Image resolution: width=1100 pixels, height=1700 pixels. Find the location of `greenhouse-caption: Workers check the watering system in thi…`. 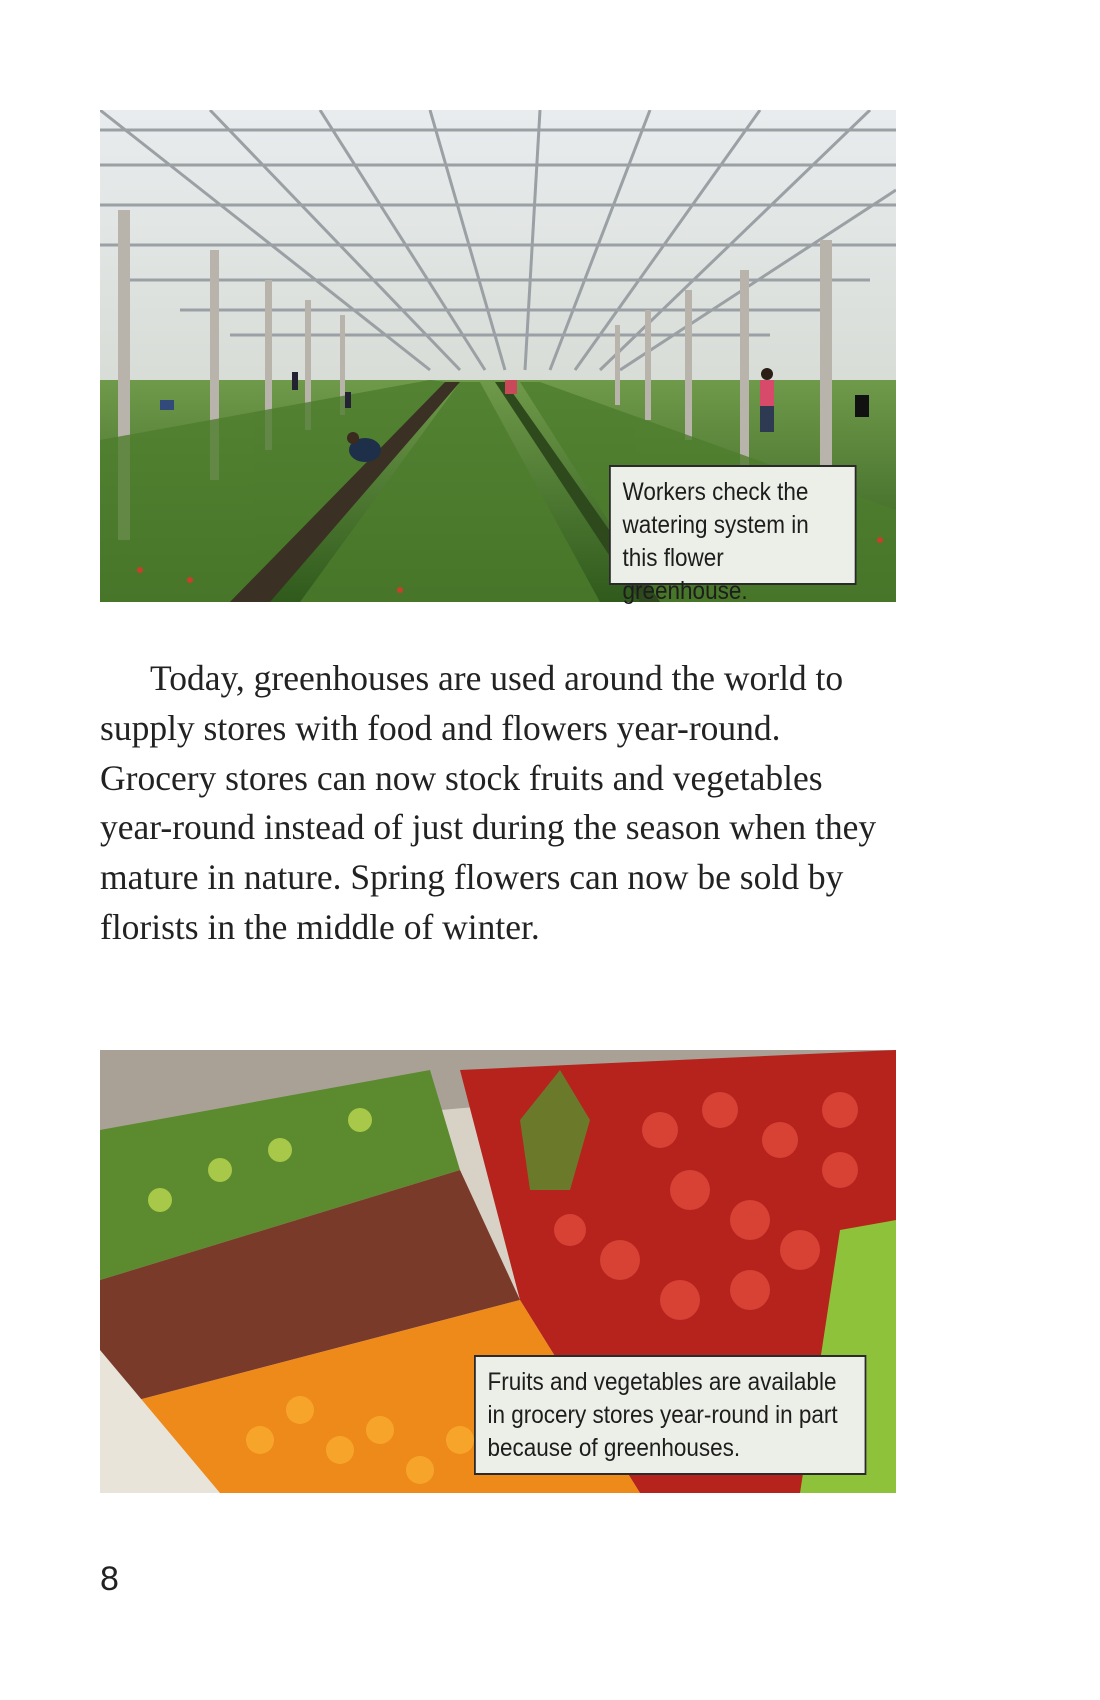

greenhouse-caption: Workers check the watering system in thi… is located at coordinates (733, 535).